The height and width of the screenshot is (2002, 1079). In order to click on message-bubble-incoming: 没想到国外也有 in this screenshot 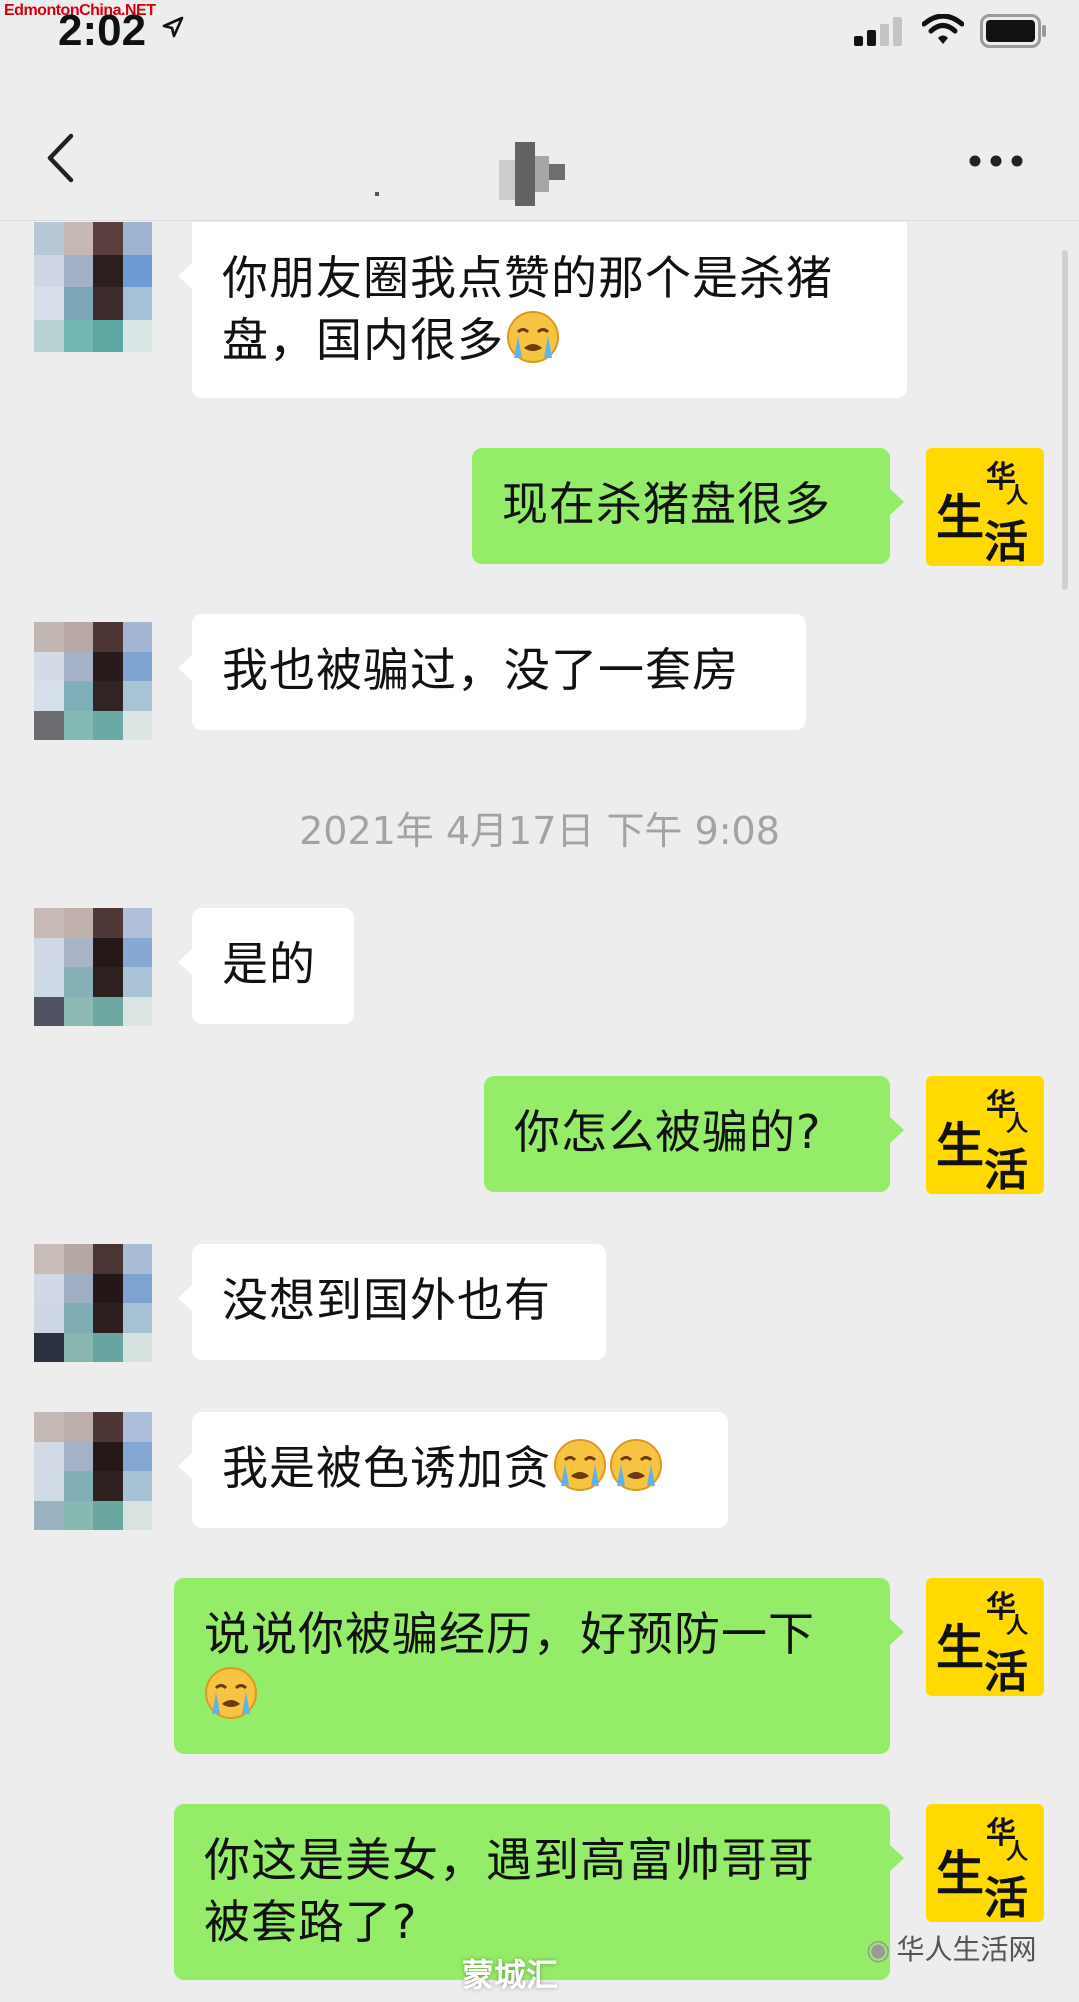, I will do `click(392, 1302)`.